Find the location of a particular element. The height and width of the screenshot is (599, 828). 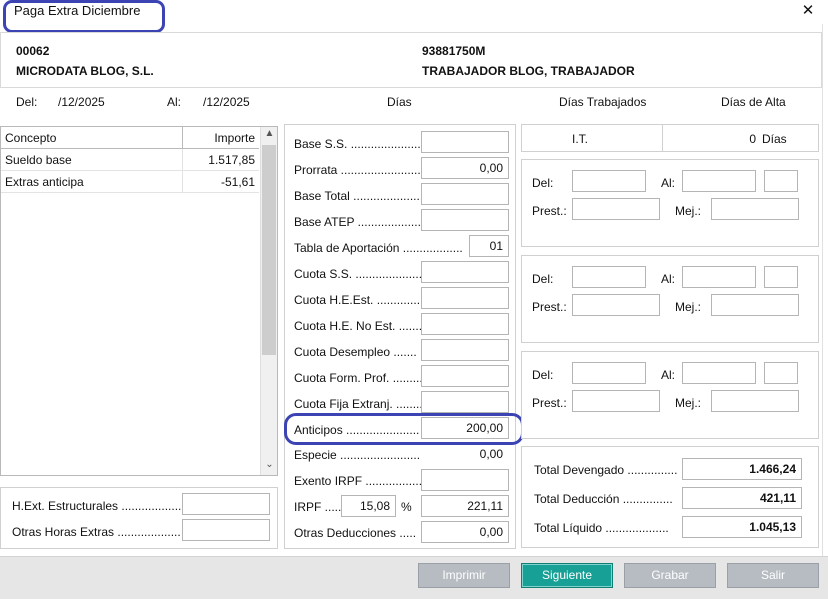

table-row: Sueldo base 1.517,85 is located at coordinates (130, 160).